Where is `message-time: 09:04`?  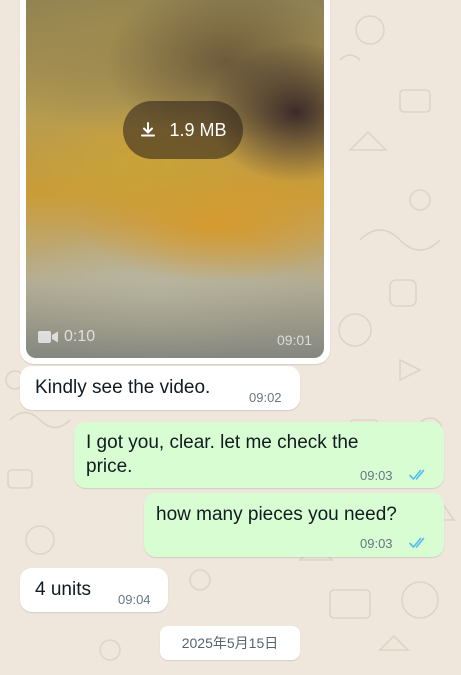
message-time: 09:04 is located at coordinates (134, 599).